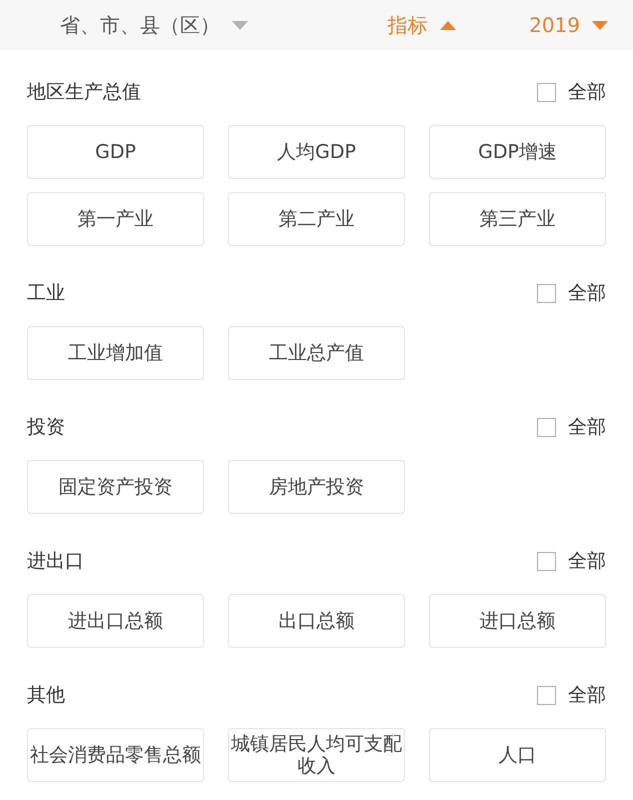 This screenshot has height=800, width=633. What do you see at coordinates (316, 487) in the screenshot?
I see `indicator-option: 房地产投资` at bounding box center [316, 487].